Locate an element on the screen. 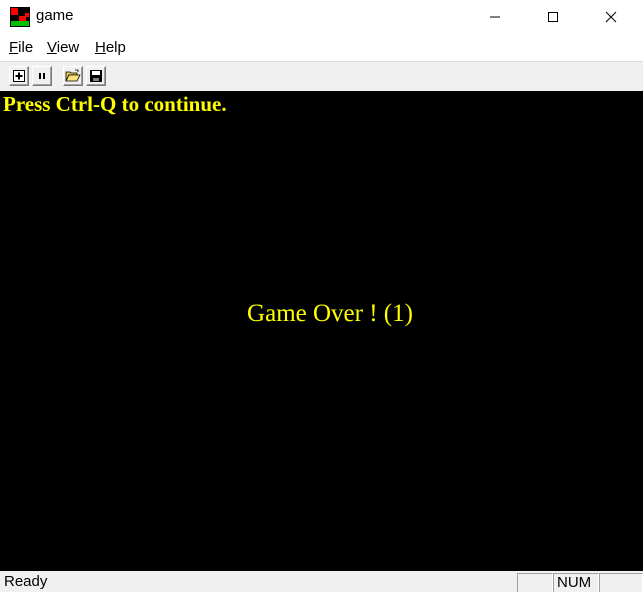 Image resolution: width=643 pixels, height=592 pixels. minimize-button is located at coordinates (495, 17).